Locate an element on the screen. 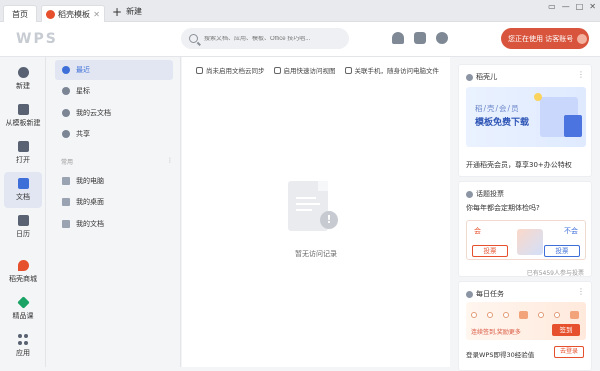  vote-question: 你每年都会定期体检吗? is located at coordinates (503, 208).